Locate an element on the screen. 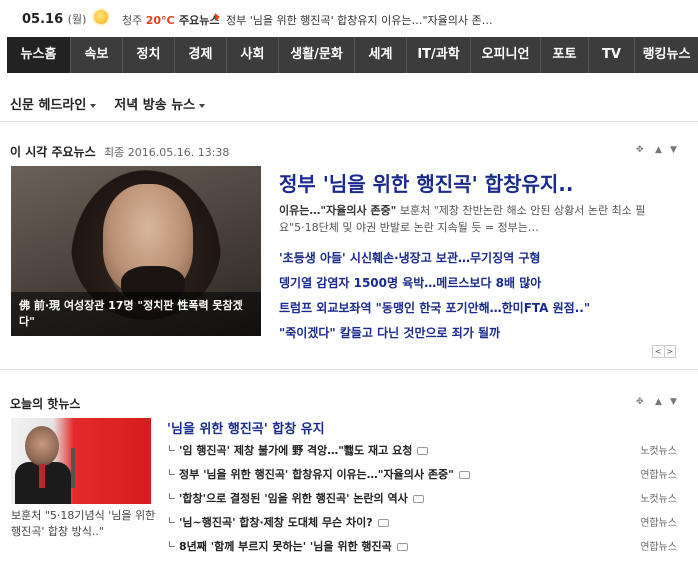  nav-it-science: IT/과학 is located at coordinates (439, 55).